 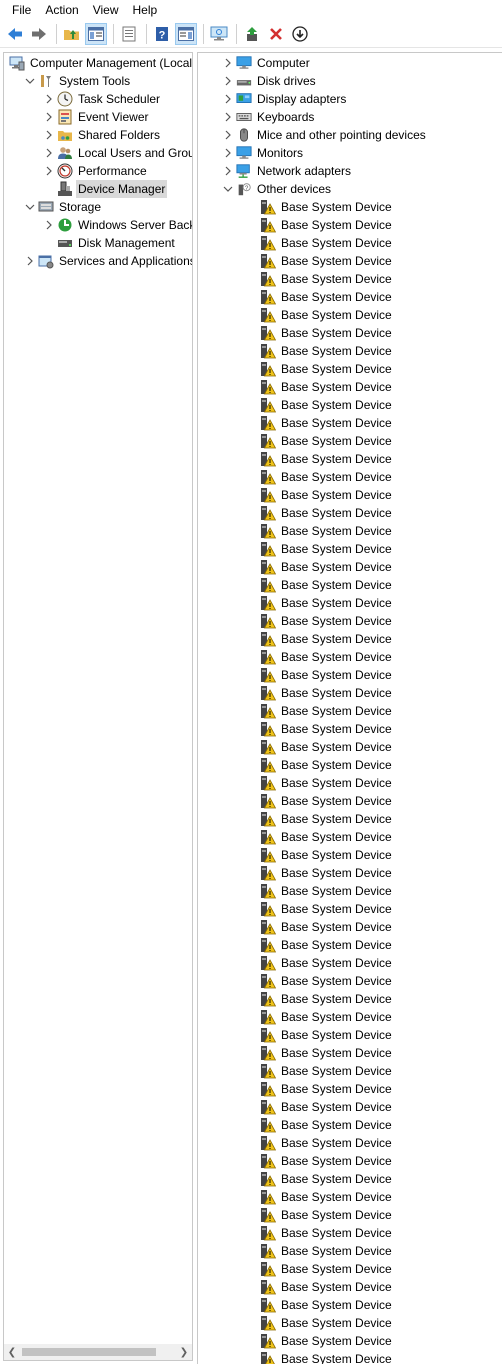 I want to click on menu-action: Action, so click(x=62, y=10).